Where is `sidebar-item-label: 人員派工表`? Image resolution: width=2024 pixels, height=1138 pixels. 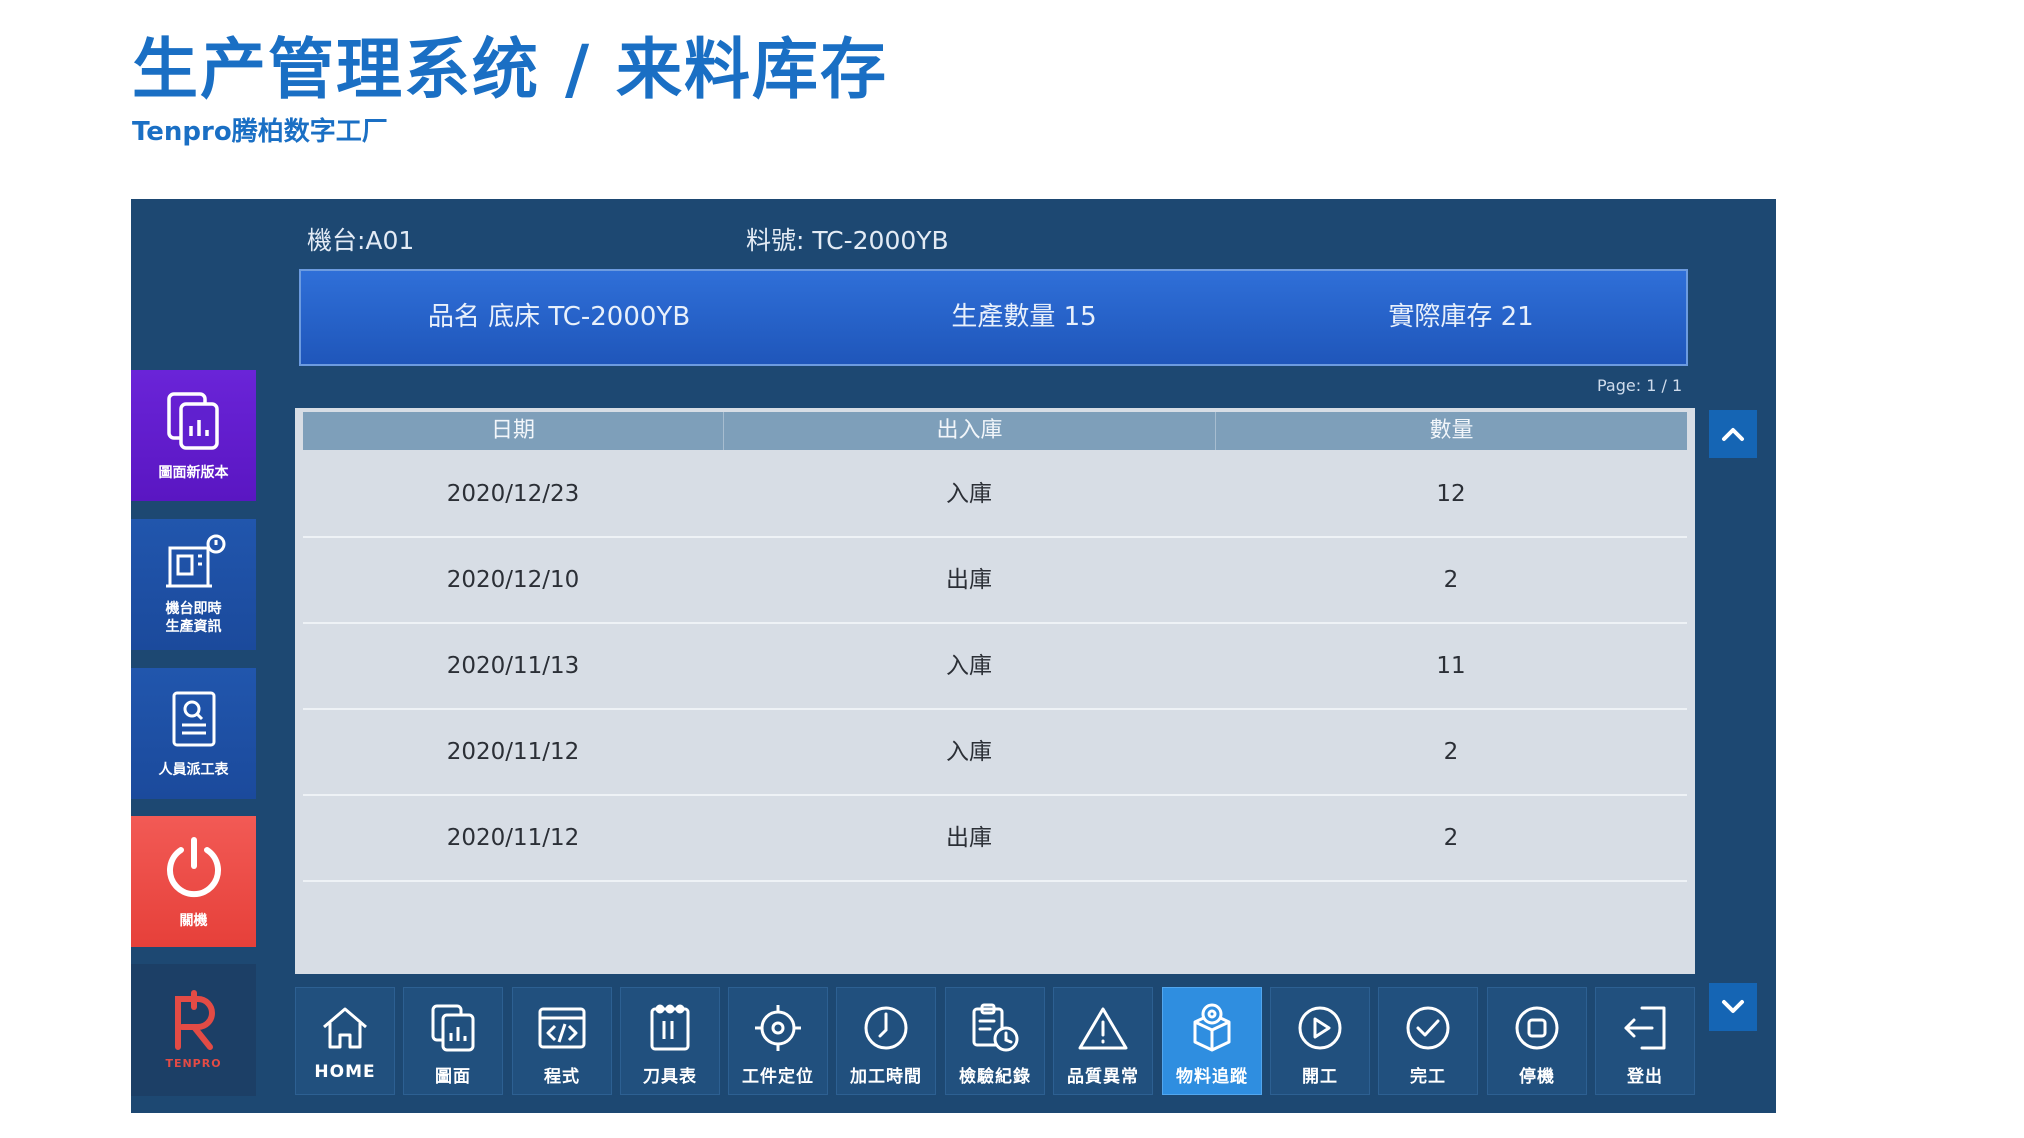 sidebar-item-label: 人員派工表 is located at coordinates (193, 769).